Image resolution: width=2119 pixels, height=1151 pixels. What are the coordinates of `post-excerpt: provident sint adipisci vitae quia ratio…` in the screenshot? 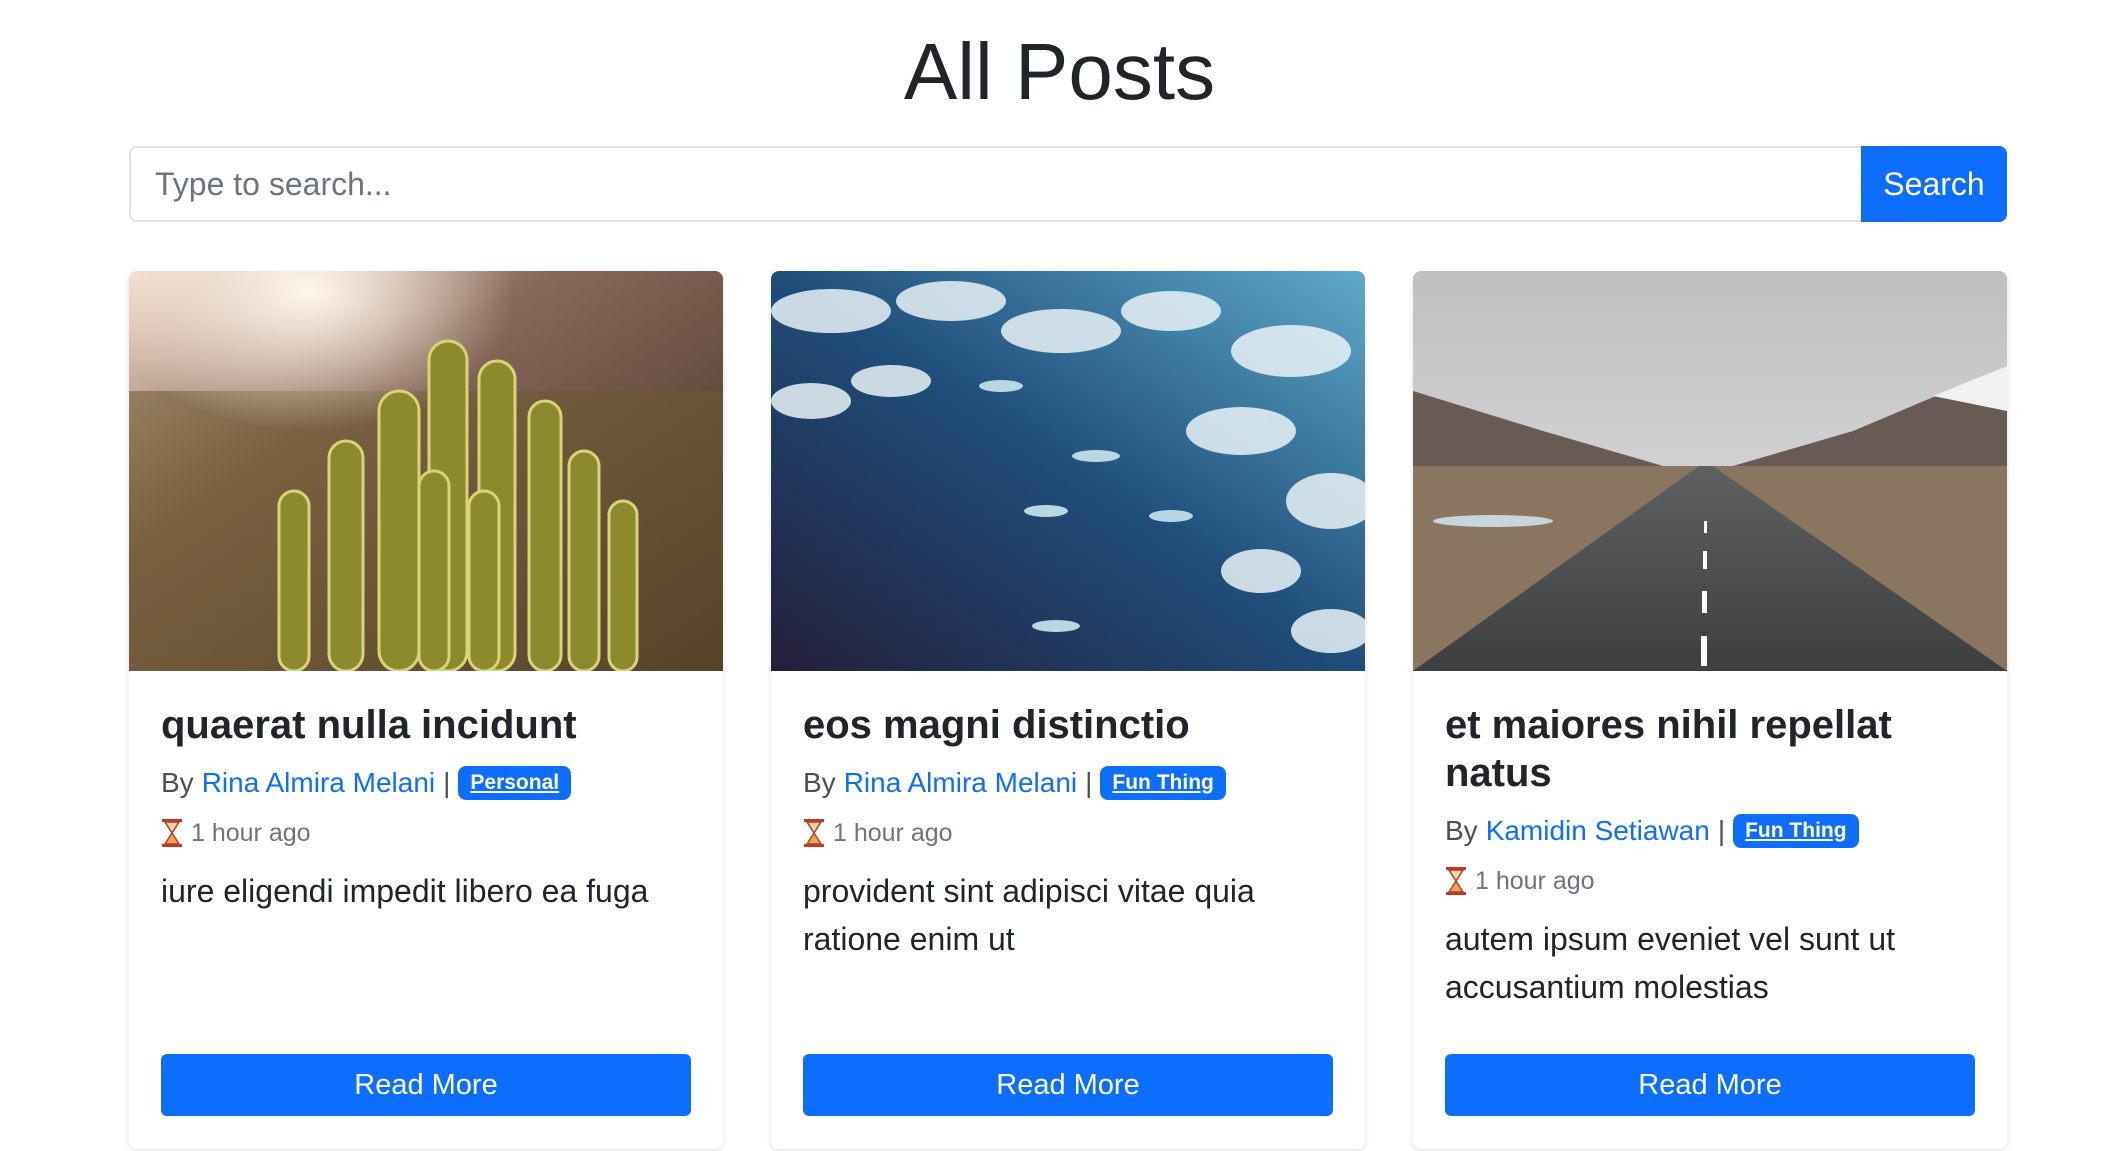 It's located at (1029, 915).